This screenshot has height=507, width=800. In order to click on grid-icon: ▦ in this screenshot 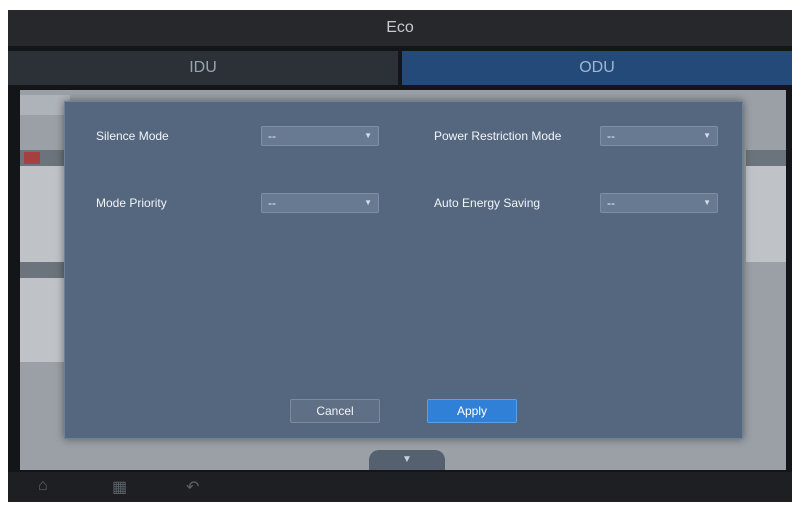, I will do `click(119, 487)`.